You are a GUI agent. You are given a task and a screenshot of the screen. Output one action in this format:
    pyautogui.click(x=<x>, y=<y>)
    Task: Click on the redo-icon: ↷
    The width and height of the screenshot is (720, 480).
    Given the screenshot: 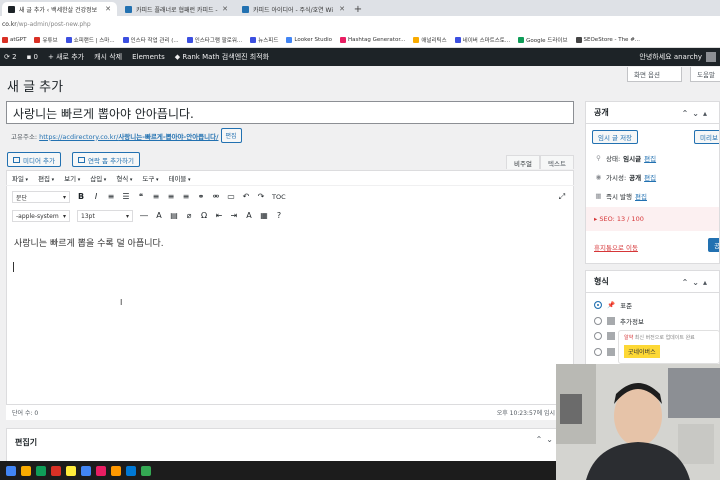 What is the action you would take?
    pyautogui.click(x=261, y=197)
    